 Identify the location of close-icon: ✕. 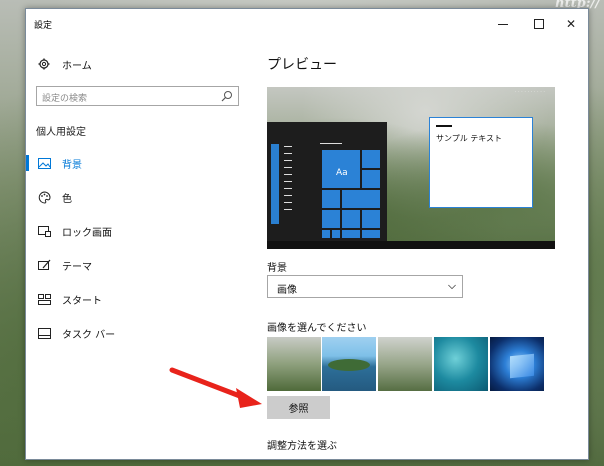
(571, 24).